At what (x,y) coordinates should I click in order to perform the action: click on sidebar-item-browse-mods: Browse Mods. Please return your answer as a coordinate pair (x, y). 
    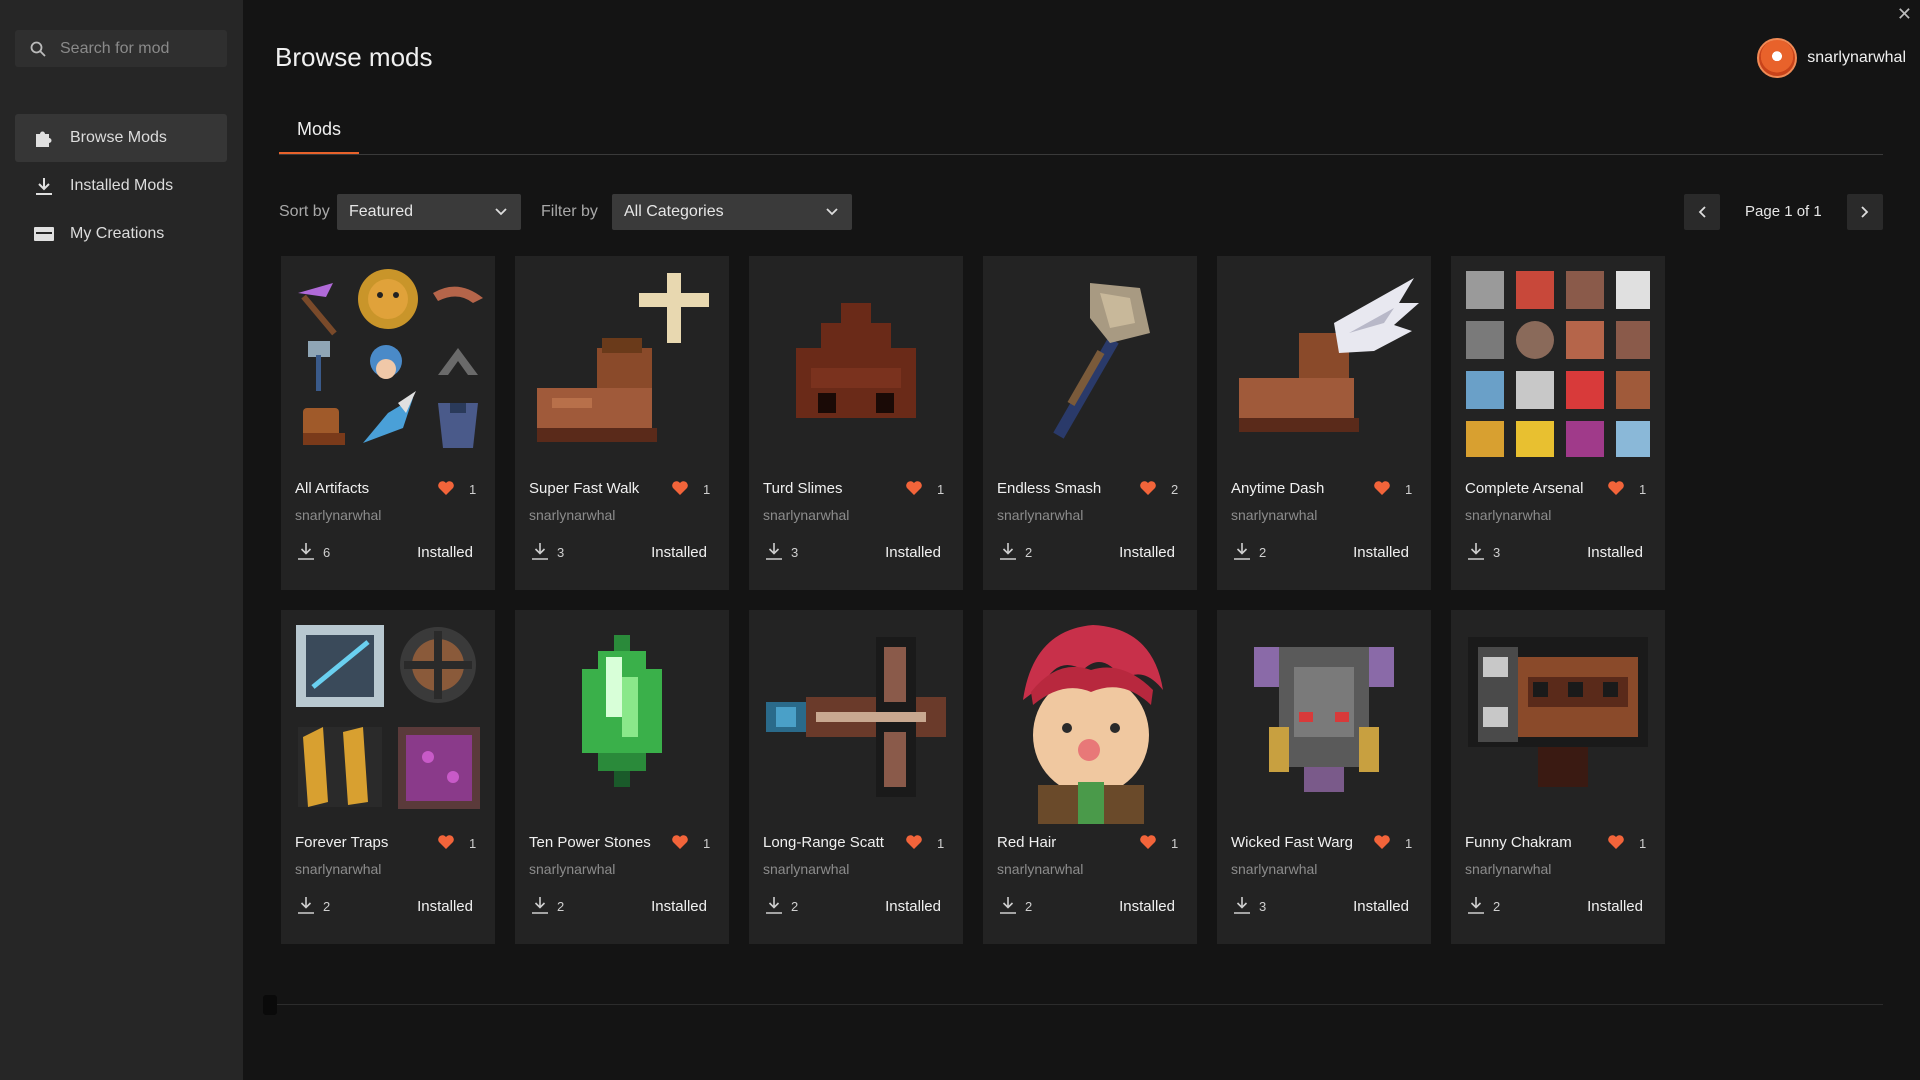
    Looking at the image, I should click on (121, 138).